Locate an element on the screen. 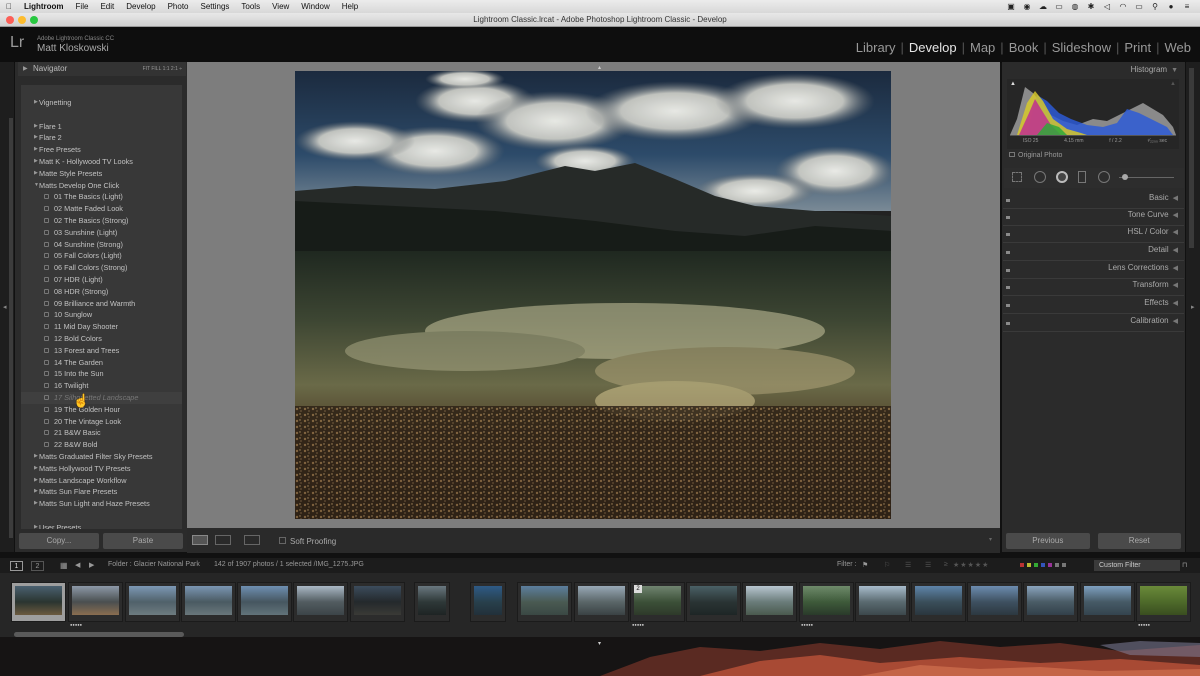  preset-folder: ▶ Vignetting is located at coordinates (101, 103).